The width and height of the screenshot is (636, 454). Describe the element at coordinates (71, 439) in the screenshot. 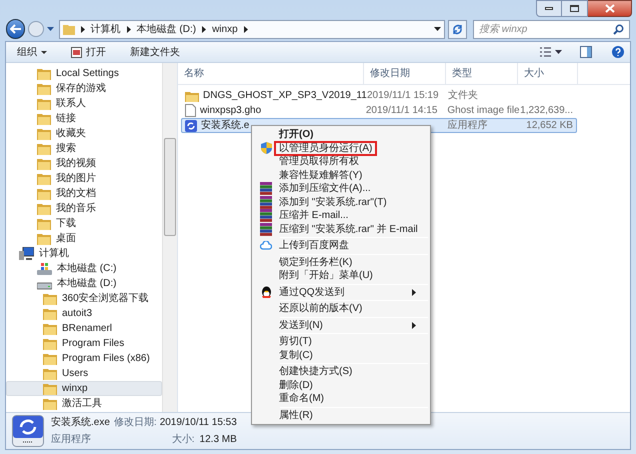

I see `file-type: 应用程序` at that location.